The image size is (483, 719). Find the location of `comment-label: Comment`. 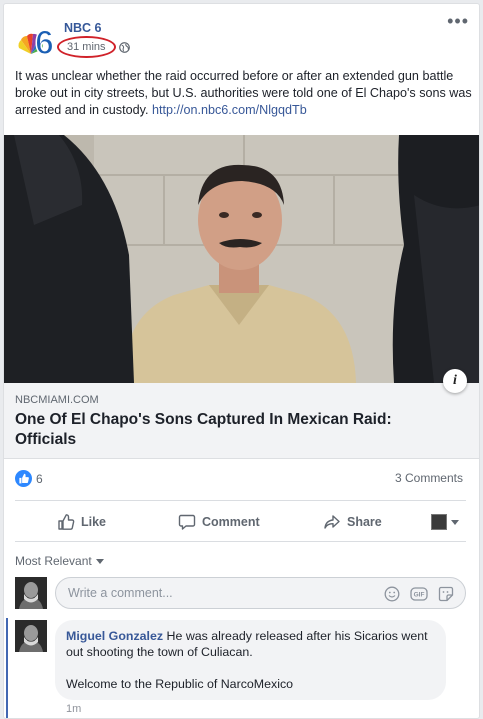

comment-label: Comment is located at coordinates (231, 522).